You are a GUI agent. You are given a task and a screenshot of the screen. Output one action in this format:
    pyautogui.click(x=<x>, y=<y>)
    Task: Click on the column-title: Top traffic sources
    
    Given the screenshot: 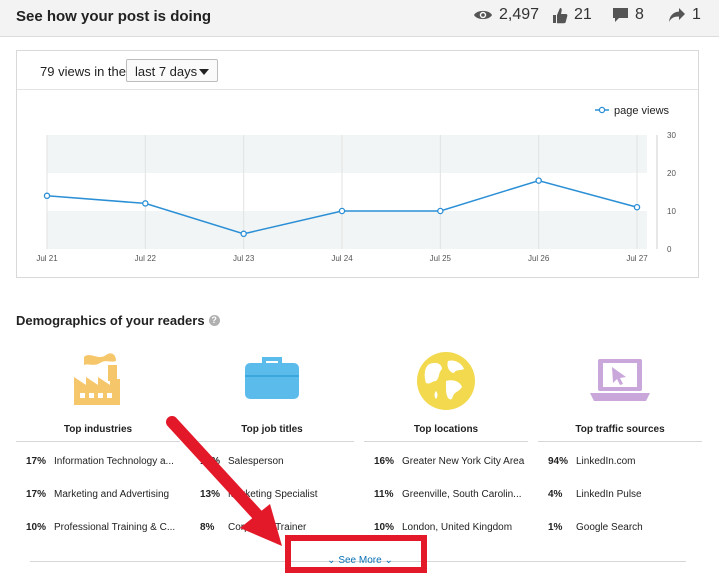 What is the action you would take?
    pyautogui.click(x=620, y=429)
    